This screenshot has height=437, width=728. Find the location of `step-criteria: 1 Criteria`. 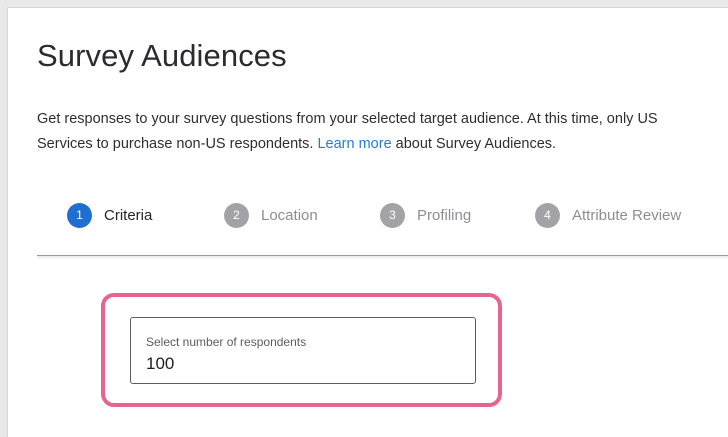

step-criteria: 1 Criteria is located at coordinates (109, 215).